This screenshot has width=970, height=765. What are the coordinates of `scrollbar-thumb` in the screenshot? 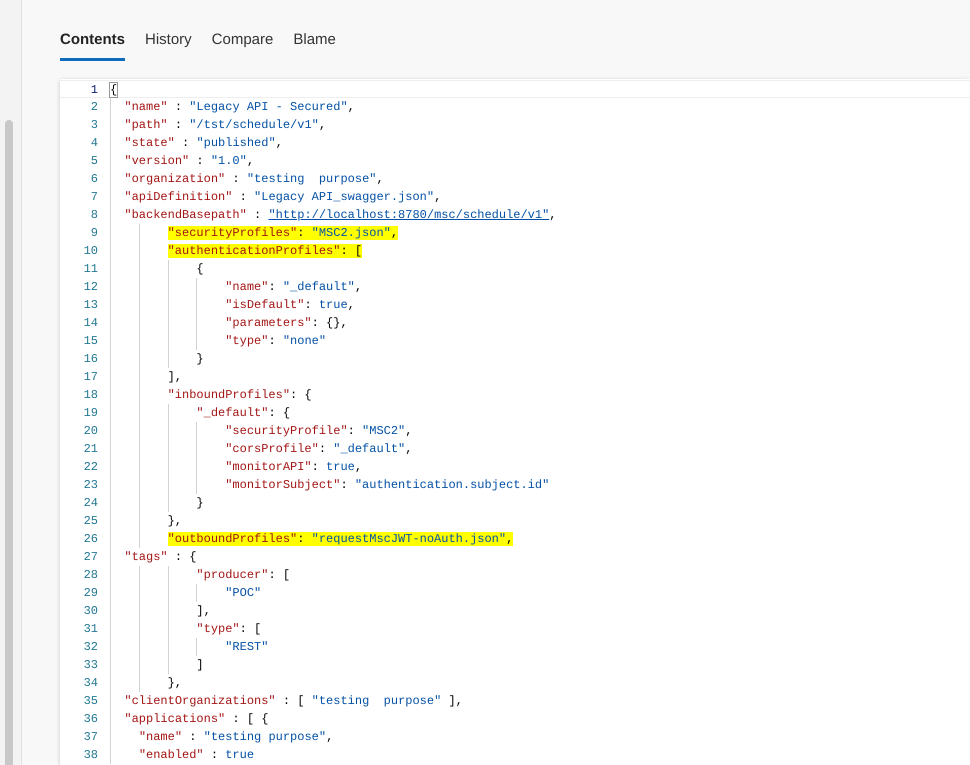 It's located at (9, 442).